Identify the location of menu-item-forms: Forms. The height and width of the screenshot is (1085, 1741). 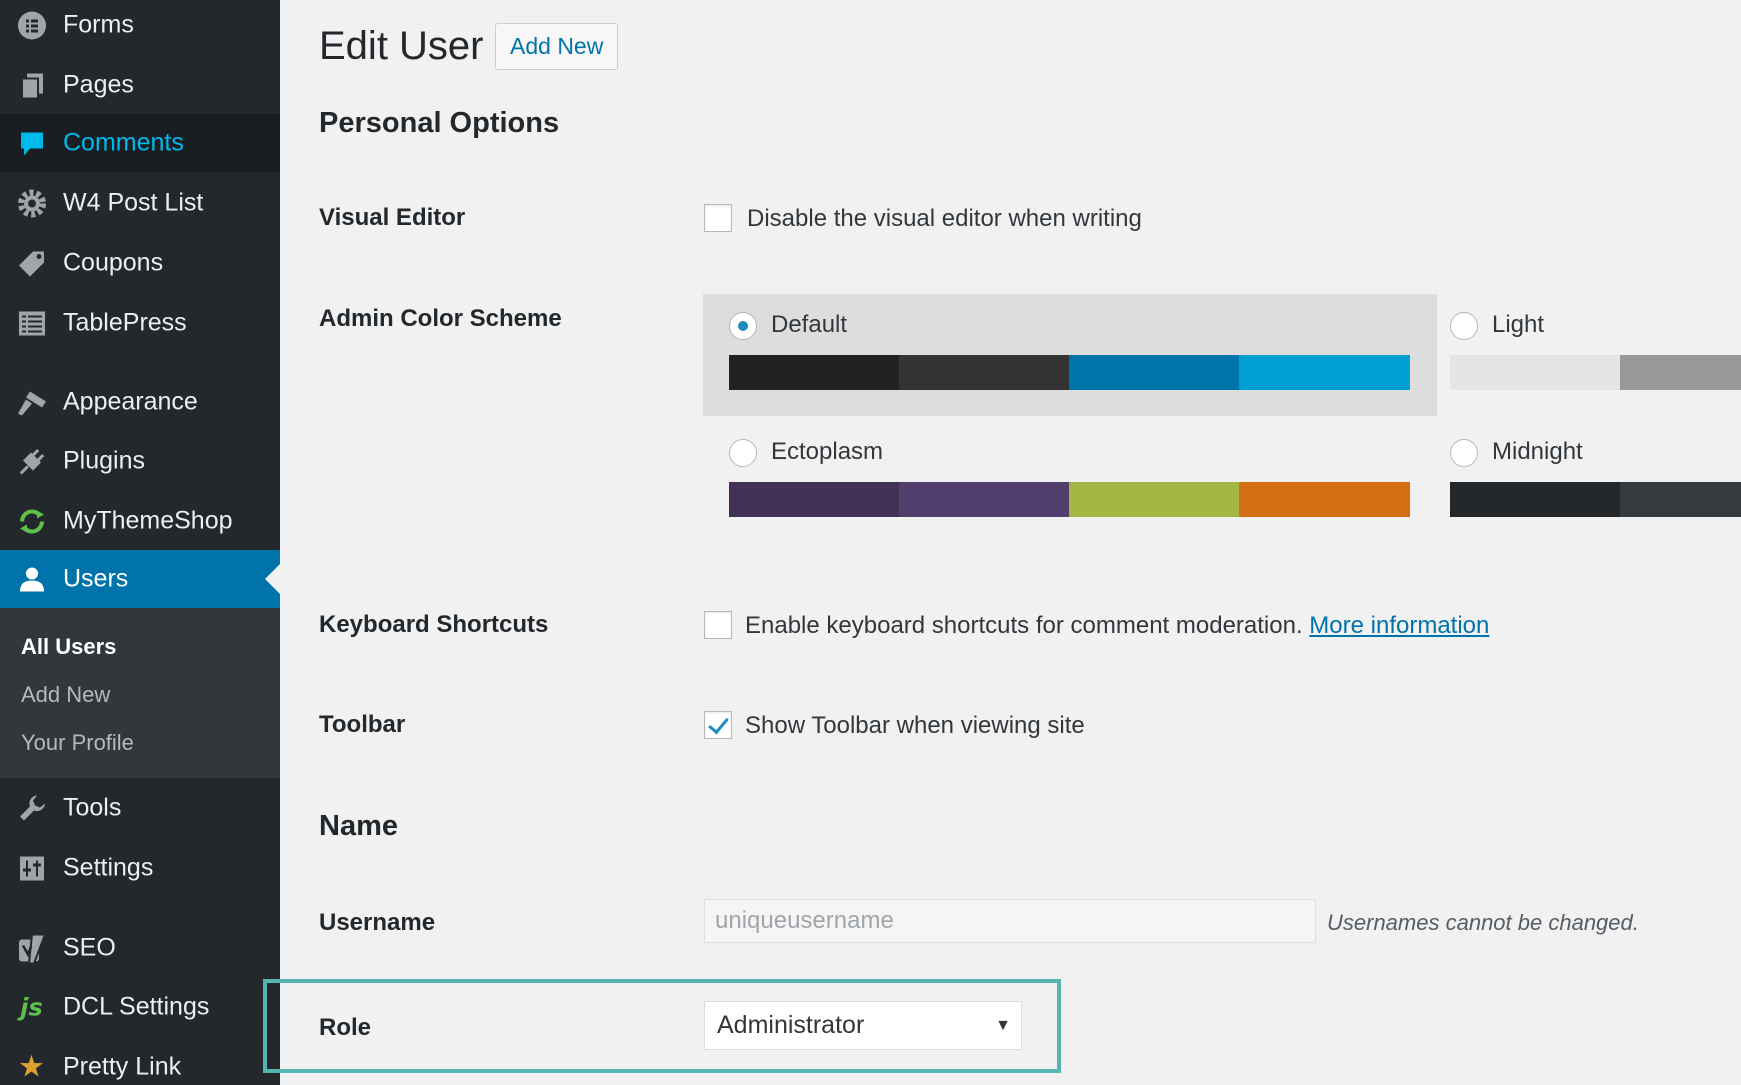
(140, 27).